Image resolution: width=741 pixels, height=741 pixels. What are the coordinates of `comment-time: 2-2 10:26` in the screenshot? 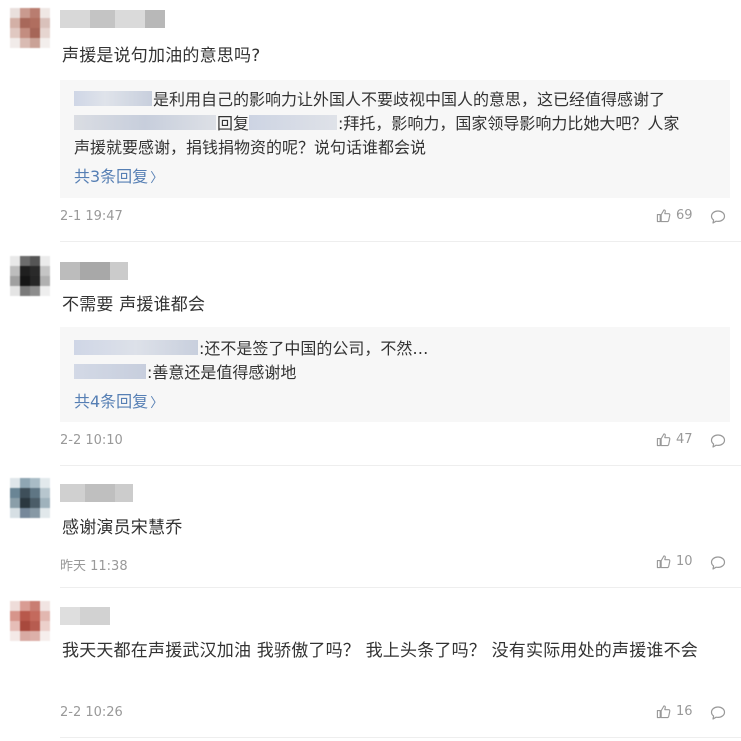 It's located at (91, 712).